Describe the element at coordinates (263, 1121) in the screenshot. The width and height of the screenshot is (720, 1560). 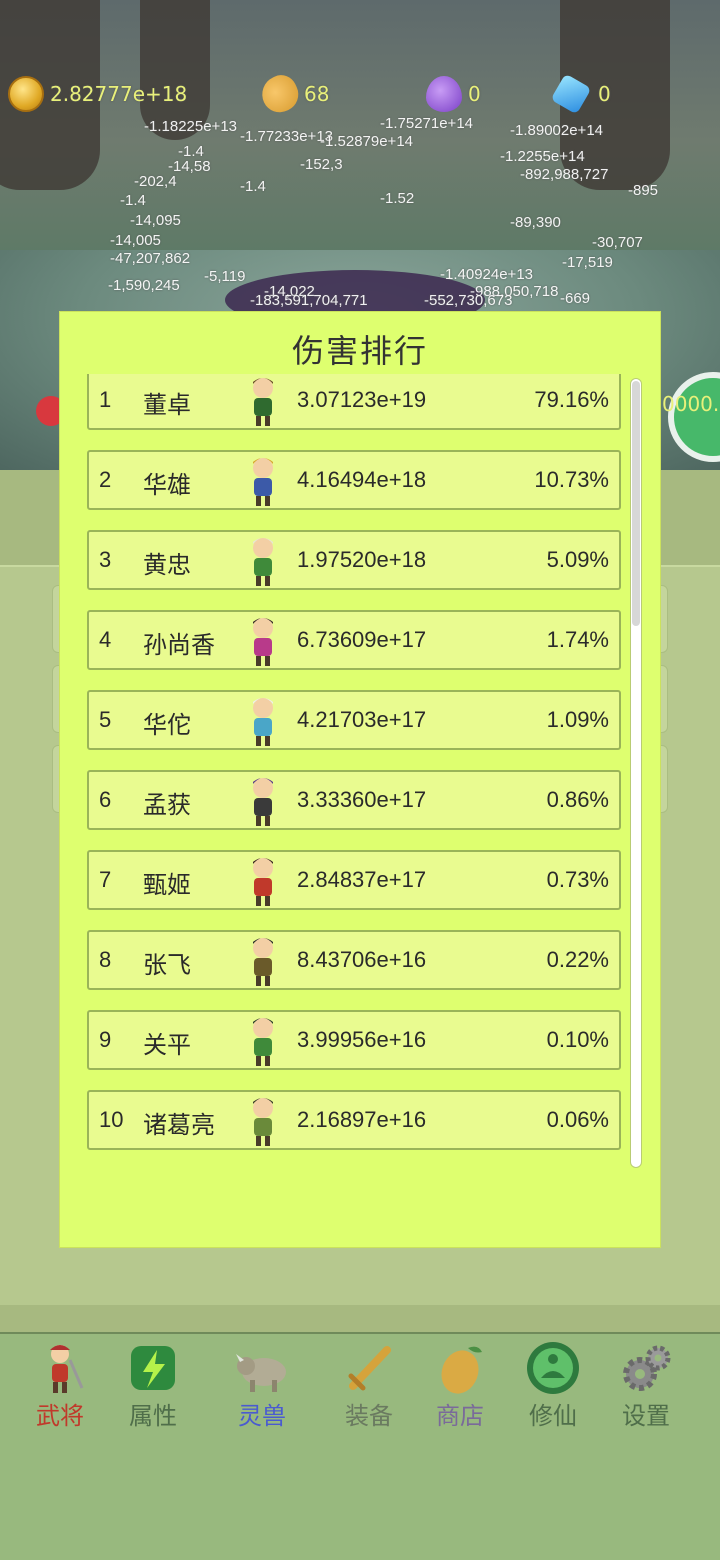
I see `zhugeliang-avatar` at that location.